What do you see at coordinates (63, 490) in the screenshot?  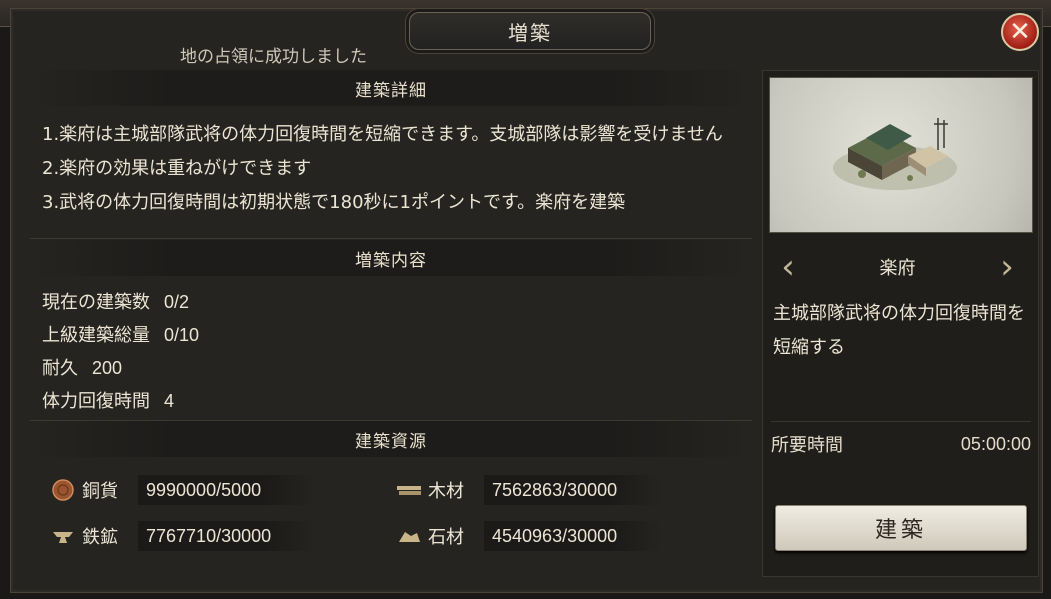 I see `coin-icon` at bounding box center [63, 490].